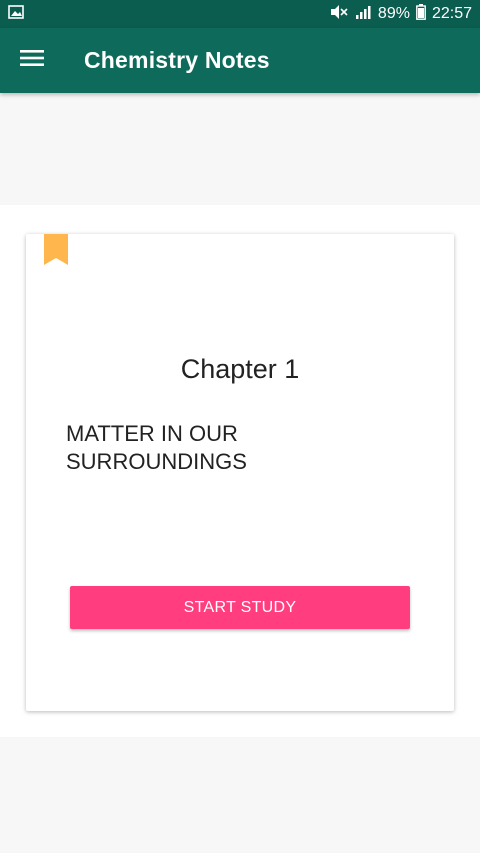  Describe the element at coordinates (240, 607) in the screenshot. I see `start-study-button: START STUDY` at that location.